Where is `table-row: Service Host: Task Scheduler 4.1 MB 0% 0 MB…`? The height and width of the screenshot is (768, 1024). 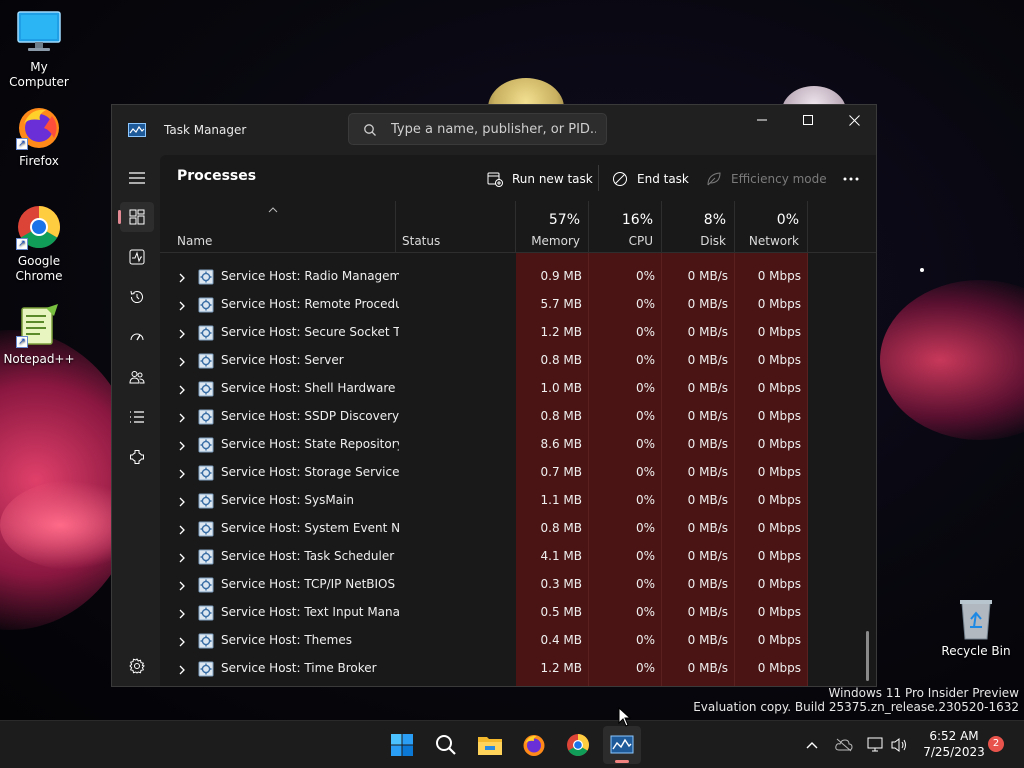
table-row: Service Host: Task Scheduler 4.1 MB 0% 0 MB… is located at coordinates (483, 557).